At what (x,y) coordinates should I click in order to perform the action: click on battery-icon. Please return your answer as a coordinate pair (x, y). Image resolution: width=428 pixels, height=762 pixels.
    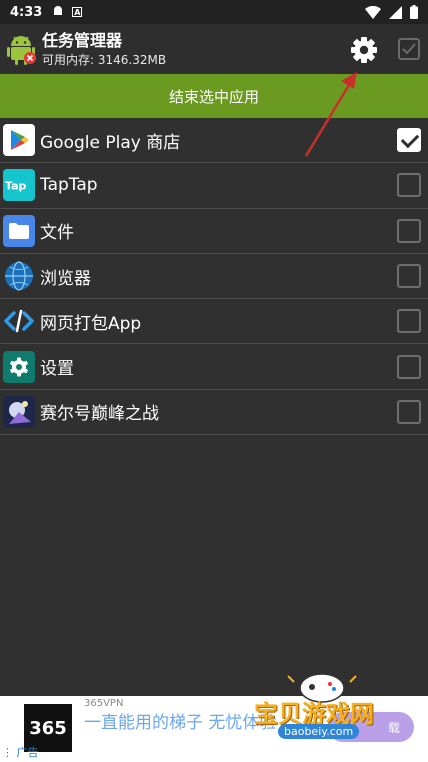
    Looking at the image, I should click on (414, 12).